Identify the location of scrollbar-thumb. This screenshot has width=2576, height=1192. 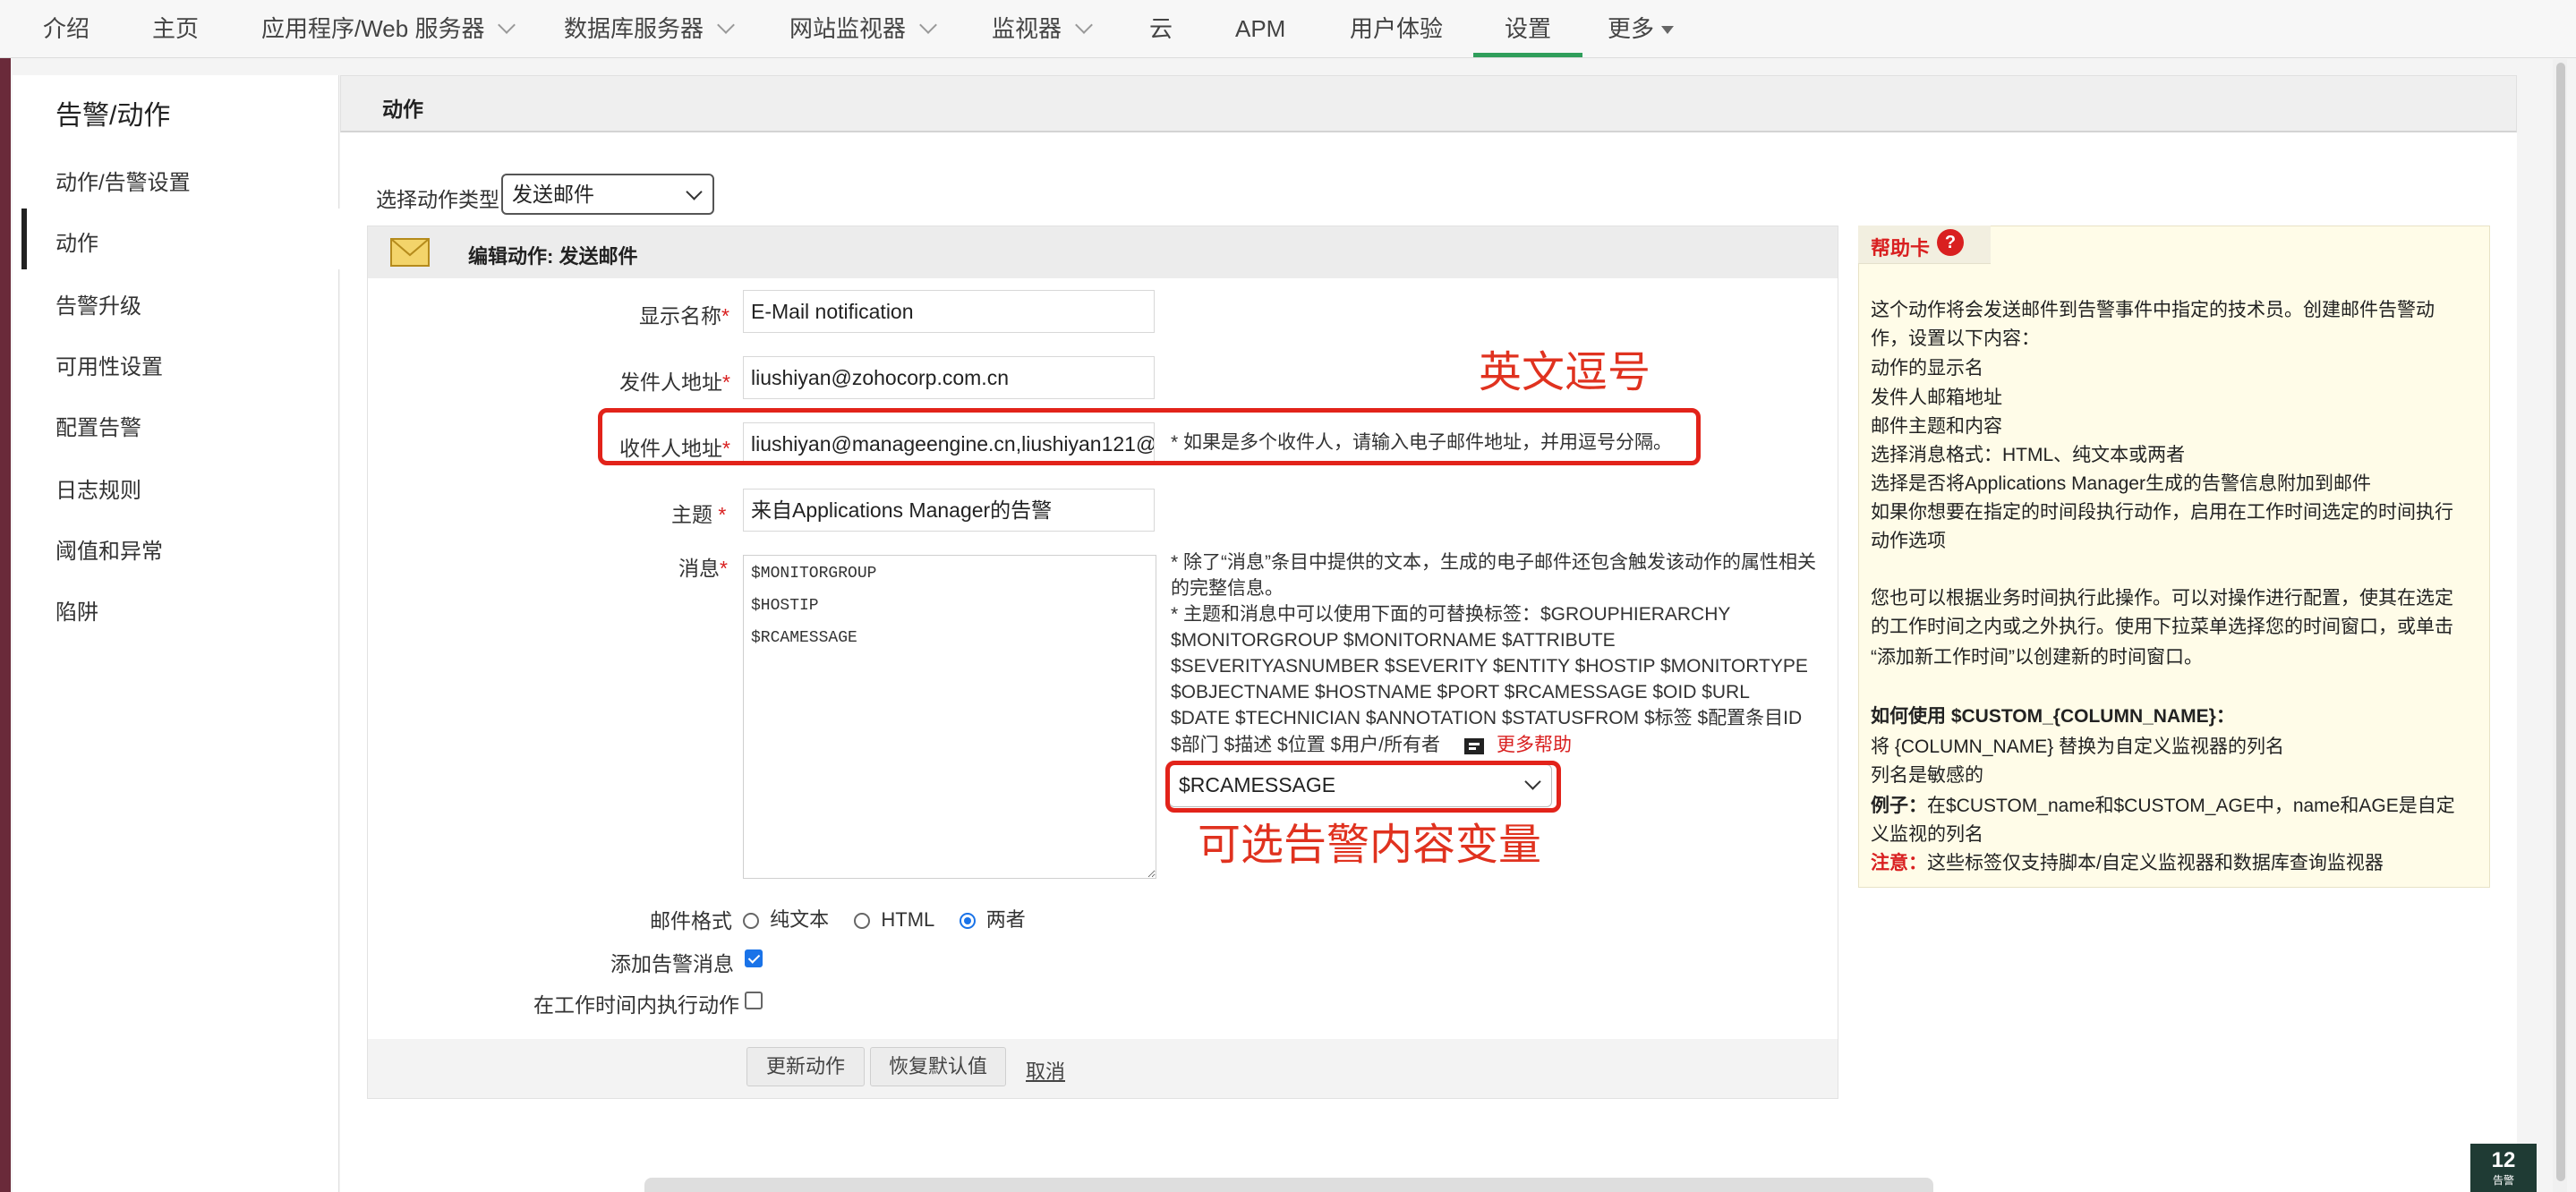
(2560, 622).